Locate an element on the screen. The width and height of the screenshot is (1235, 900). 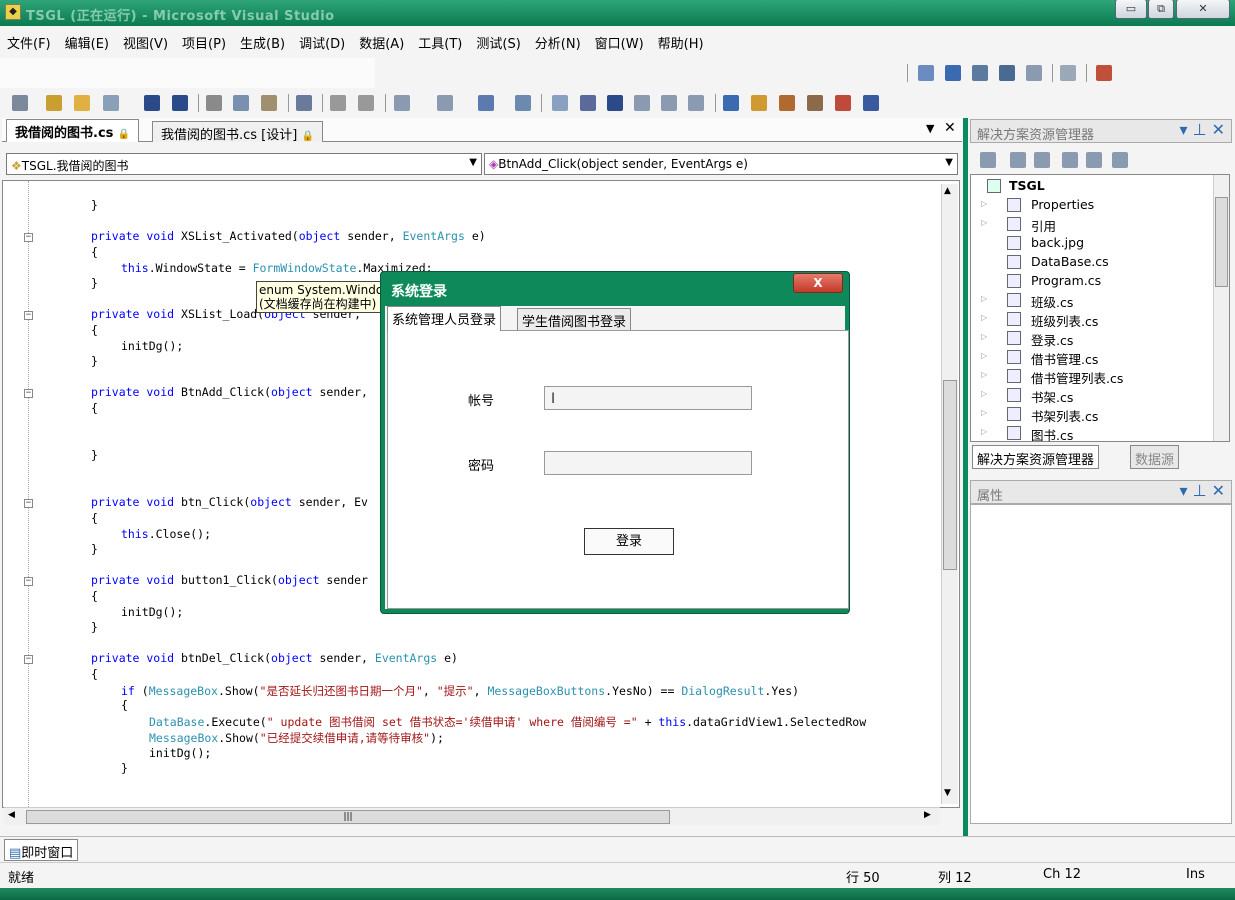
bookmark-icon is located at coordinates (696, 103).